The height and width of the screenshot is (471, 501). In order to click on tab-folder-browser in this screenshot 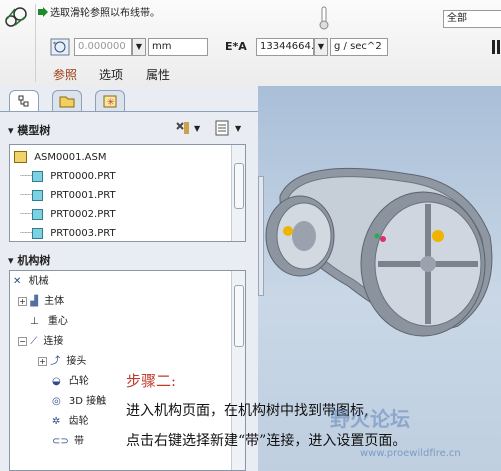, I will do `click(67, 101)`.